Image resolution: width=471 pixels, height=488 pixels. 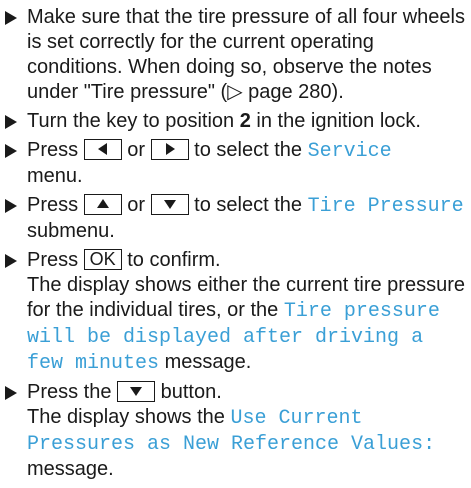 What do you see at coordinates (385, 206) in the screenshot?
I see `tire-pressure-submenu-name: Tire Pressure` at bounding box center [385, 206].